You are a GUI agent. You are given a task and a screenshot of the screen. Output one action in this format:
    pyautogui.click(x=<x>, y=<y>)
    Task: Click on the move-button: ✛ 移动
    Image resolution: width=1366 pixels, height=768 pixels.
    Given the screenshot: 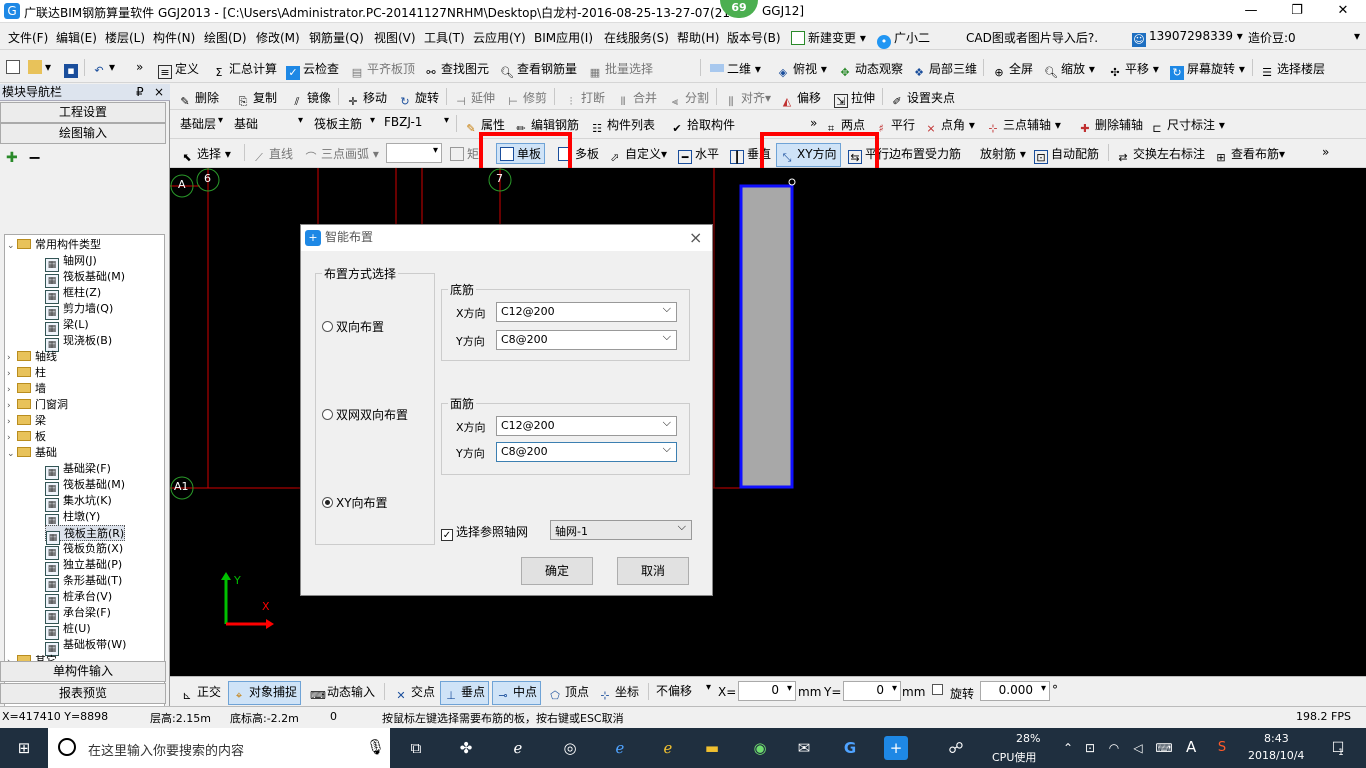 What is the action you would take?
    pyautogui.click(x=366, y=99)
    